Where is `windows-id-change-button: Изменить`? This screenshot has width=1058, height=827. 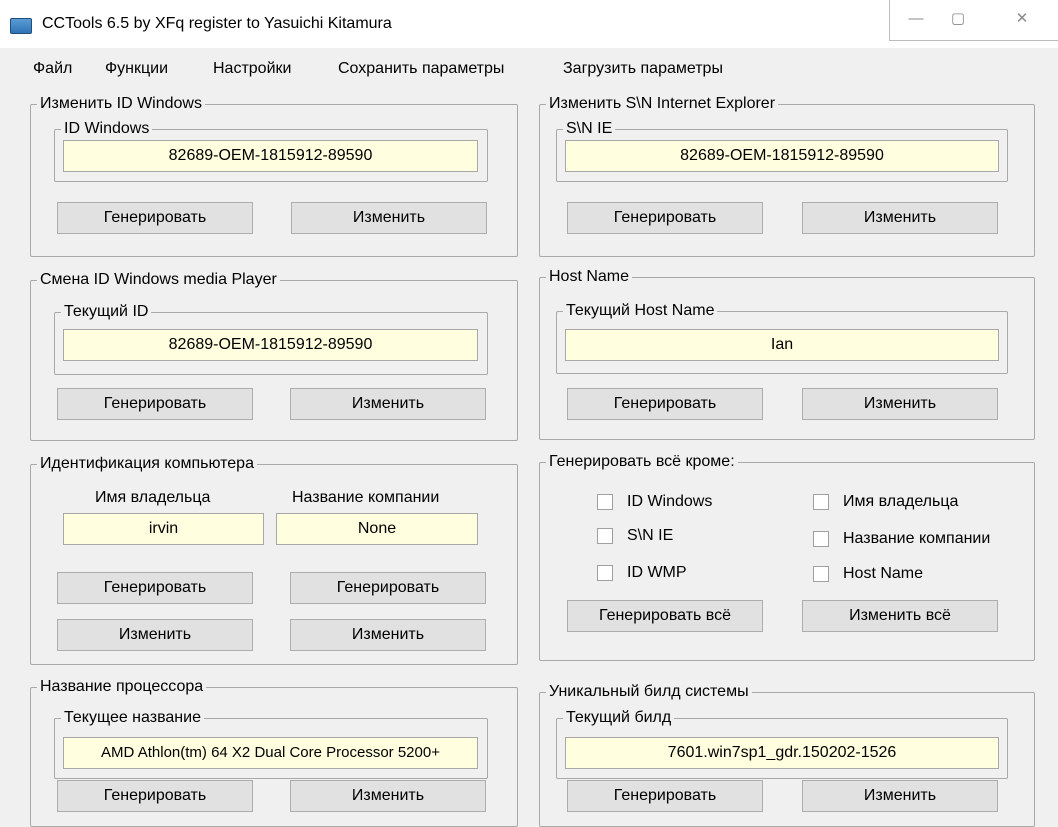
windows-id-change-button: Изменить is located at coordinates (389, 218).